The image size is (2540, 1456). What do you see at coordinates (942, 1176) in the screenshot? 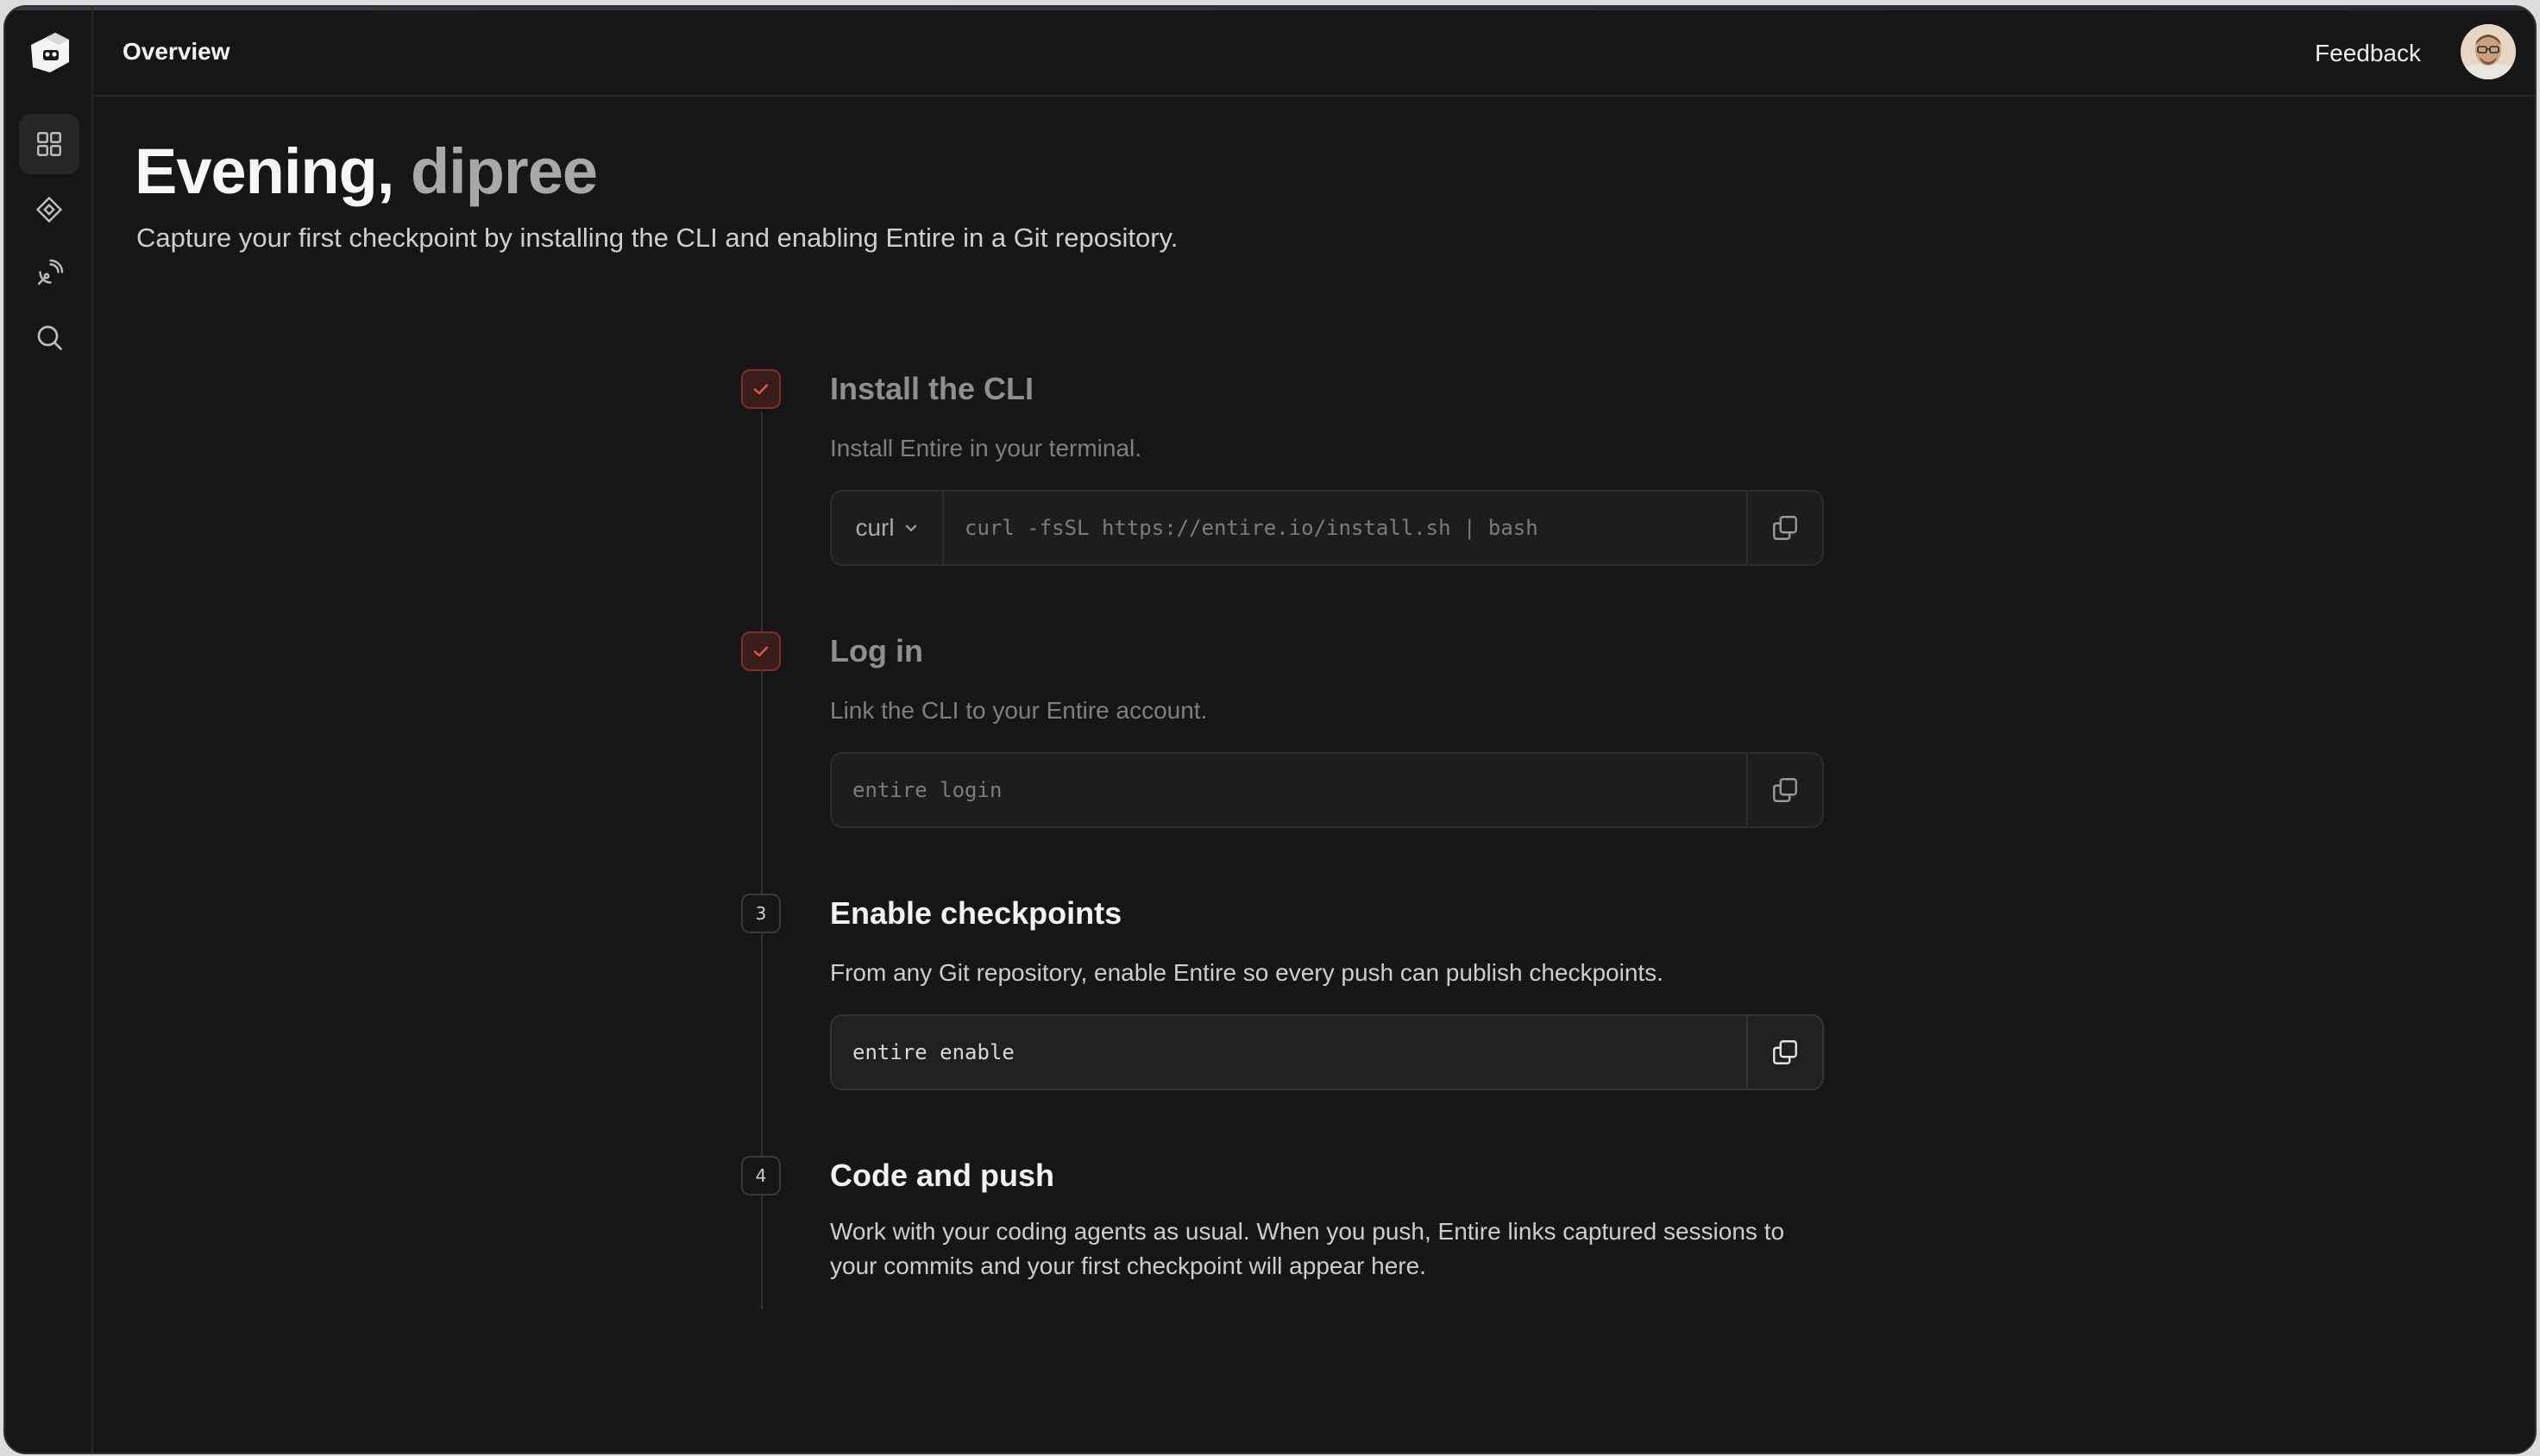
I see `step-title: Code and push` at bounding box center [942, 1176].